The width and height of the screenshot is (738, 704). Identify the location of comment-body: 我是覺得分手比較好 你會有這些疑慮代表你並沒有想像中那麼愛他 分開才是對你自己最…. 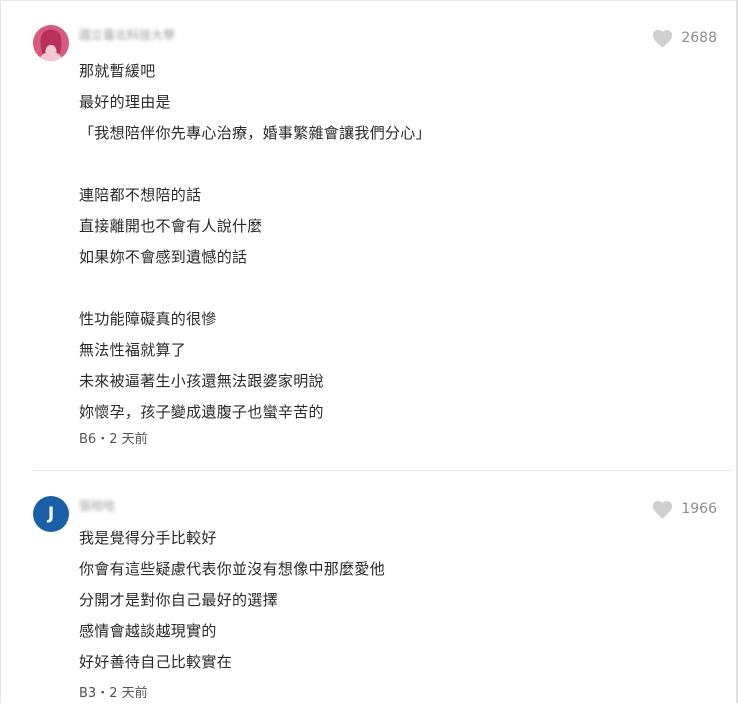
(232, 600).